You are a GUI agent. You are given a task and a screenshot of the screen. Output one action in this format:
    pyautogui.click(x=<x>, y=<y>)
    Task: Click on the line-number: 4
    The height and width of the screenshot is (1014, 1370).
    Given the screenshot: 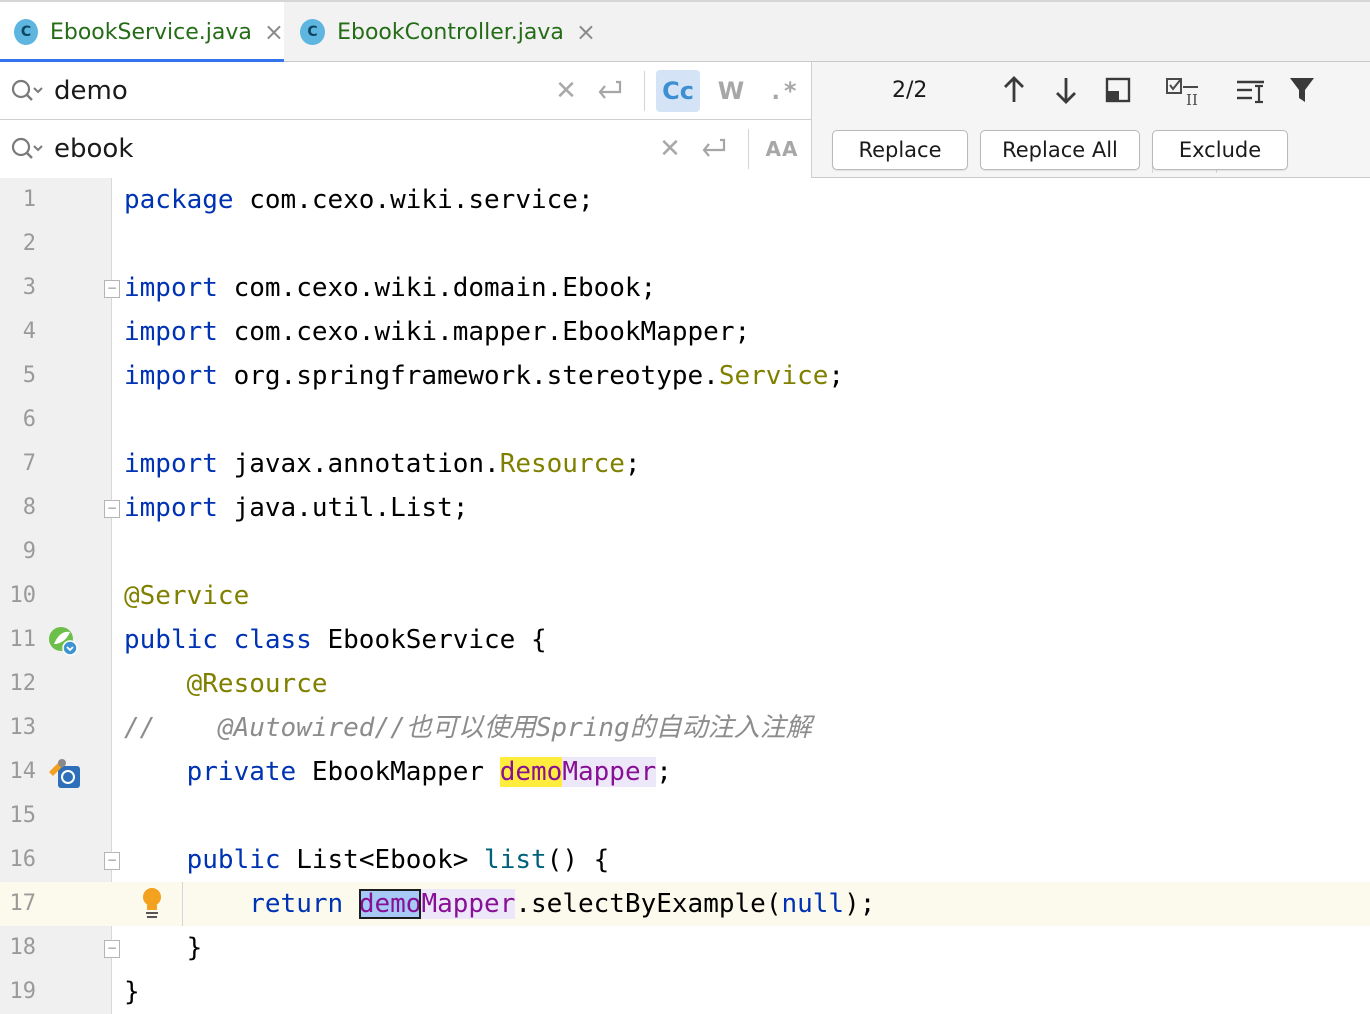 What is the action you would take?
    pyautogui.click(x=29, y=331)
    